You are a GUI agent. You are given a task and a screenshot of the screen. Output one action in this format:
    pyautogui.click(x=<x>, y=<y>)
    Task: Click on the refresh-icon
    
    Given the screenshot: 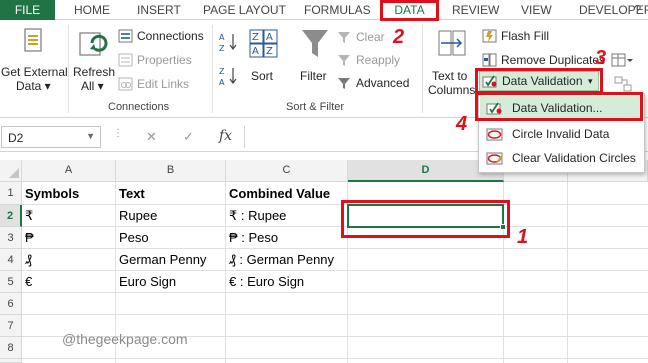 What is the action you would take?
    pyautogui.click(x=93, y=44)
    